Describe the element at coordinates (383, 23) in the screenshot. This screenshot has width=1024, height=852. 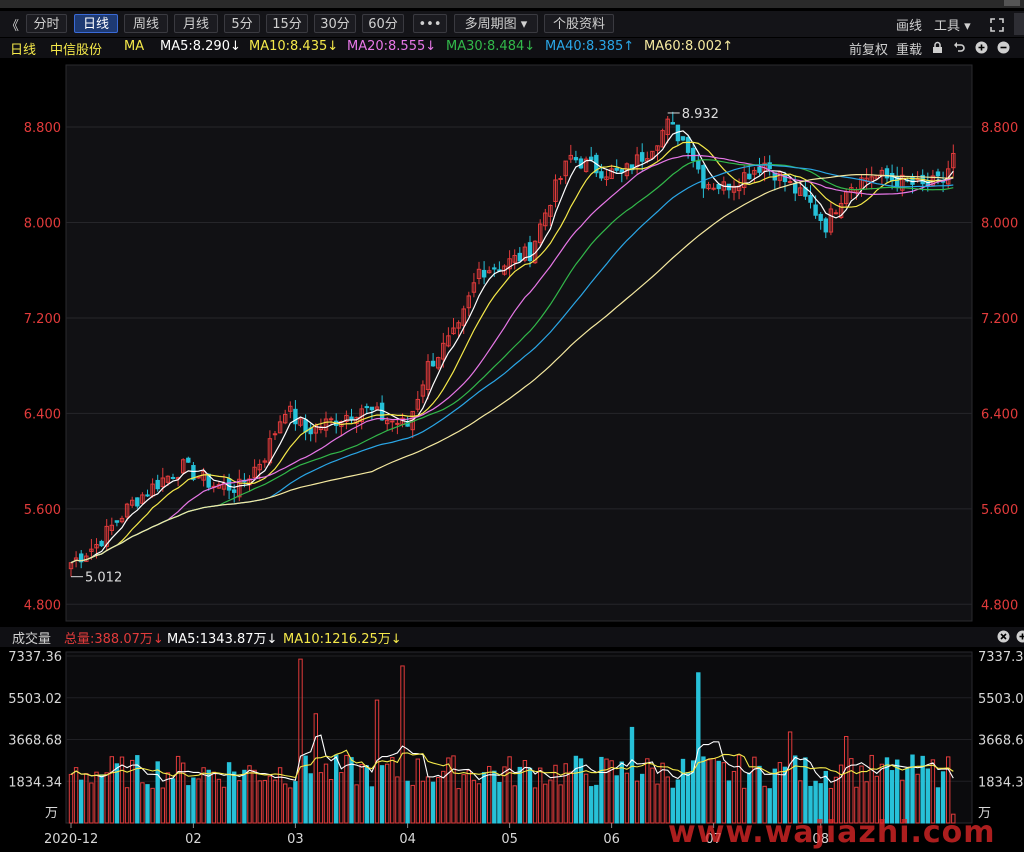
I see `tab-60min: 60分` at that location.